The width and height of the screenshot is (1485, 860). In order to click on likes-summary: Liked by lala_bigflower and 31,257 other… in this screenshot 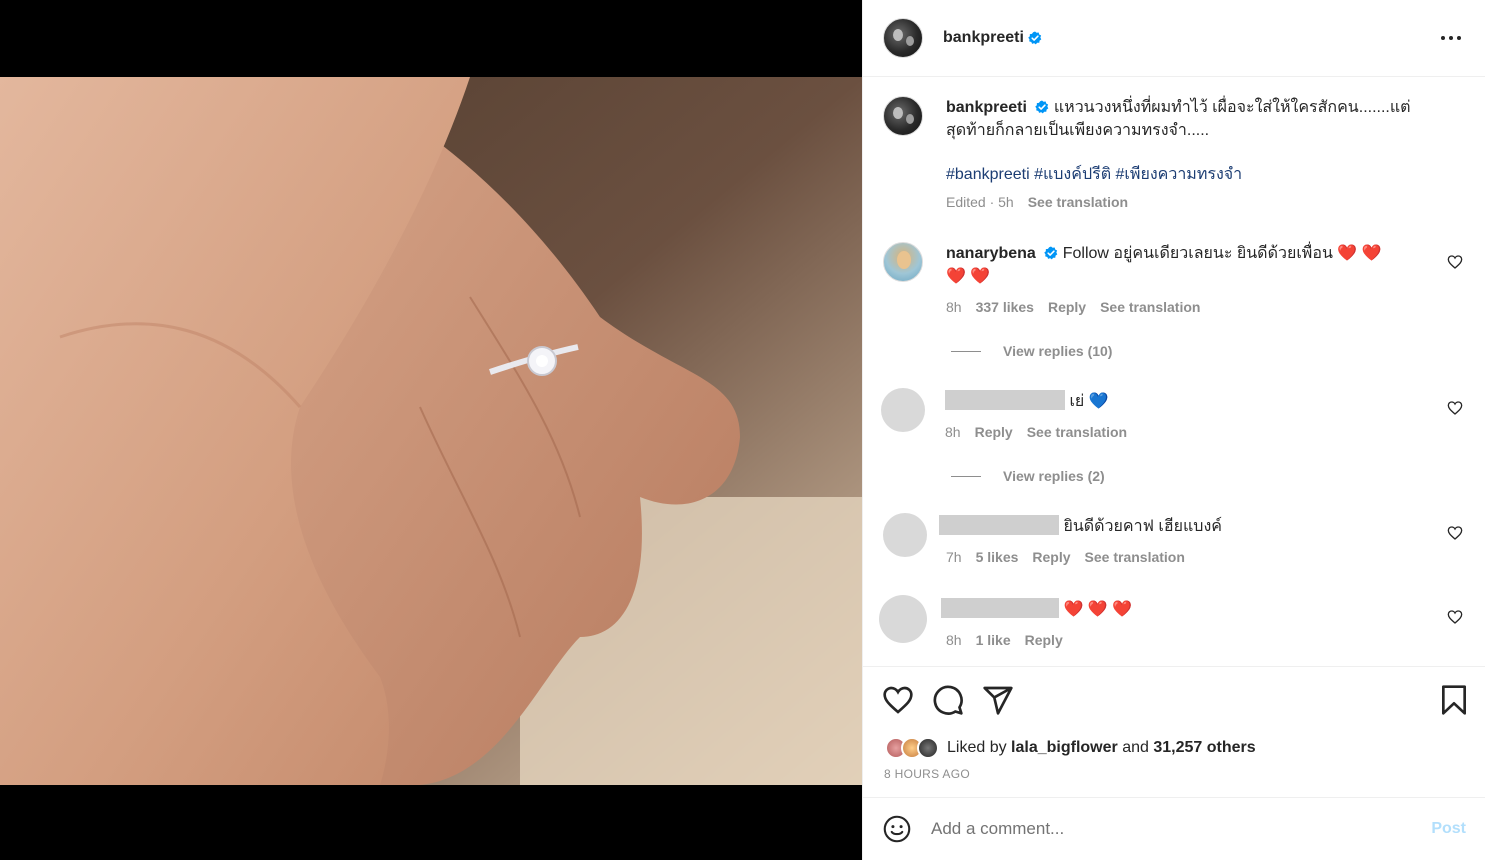, I will do `click(1070, 748)`.